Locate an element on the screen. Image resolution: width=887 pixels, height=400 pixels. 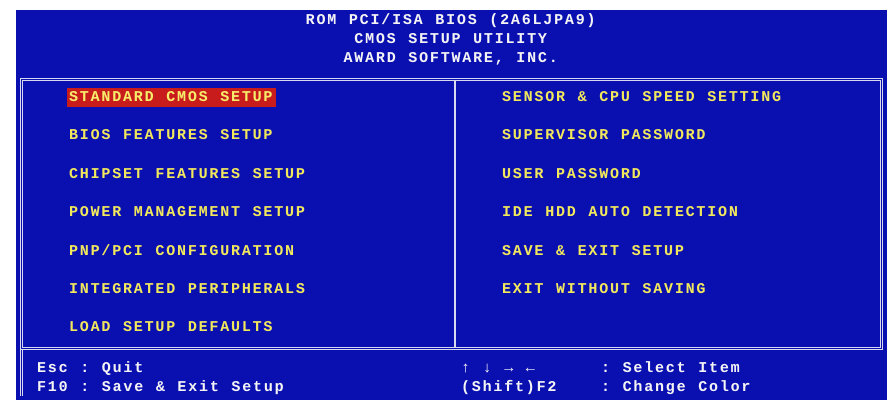
menu-item: CHIPSET FEATURES SETUP is located at coordinates (188, 174).